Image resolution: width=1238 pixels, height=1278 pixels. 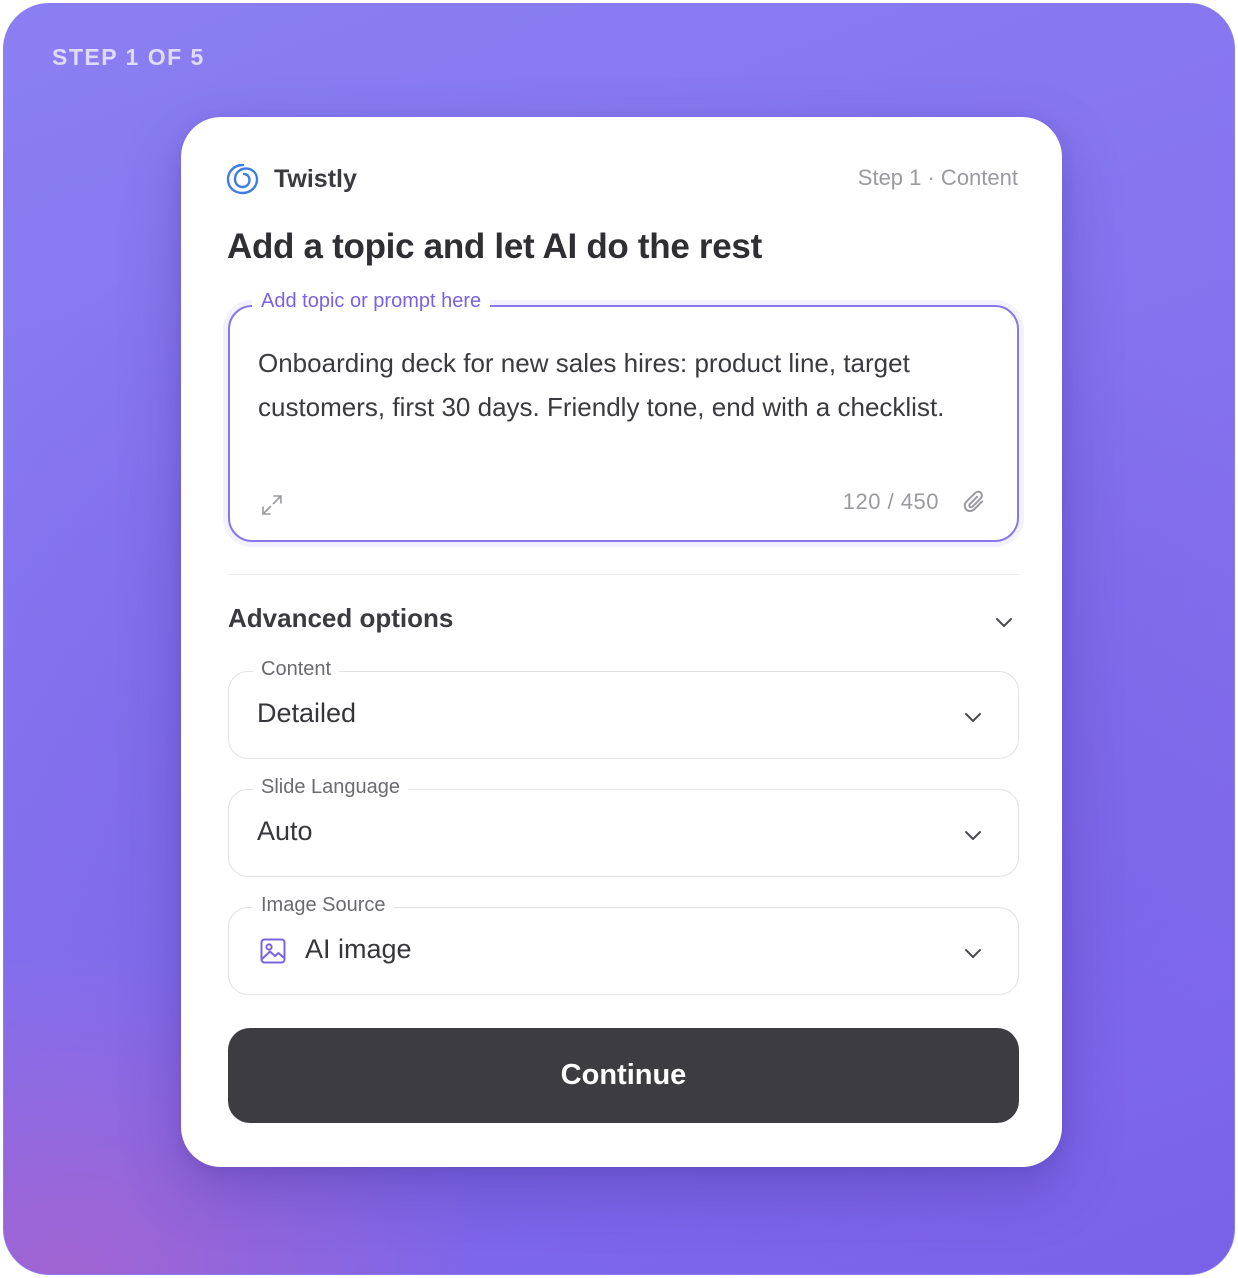 I want to click on slide-language-select: Slide Language Auto, so click(x=623, y=826).